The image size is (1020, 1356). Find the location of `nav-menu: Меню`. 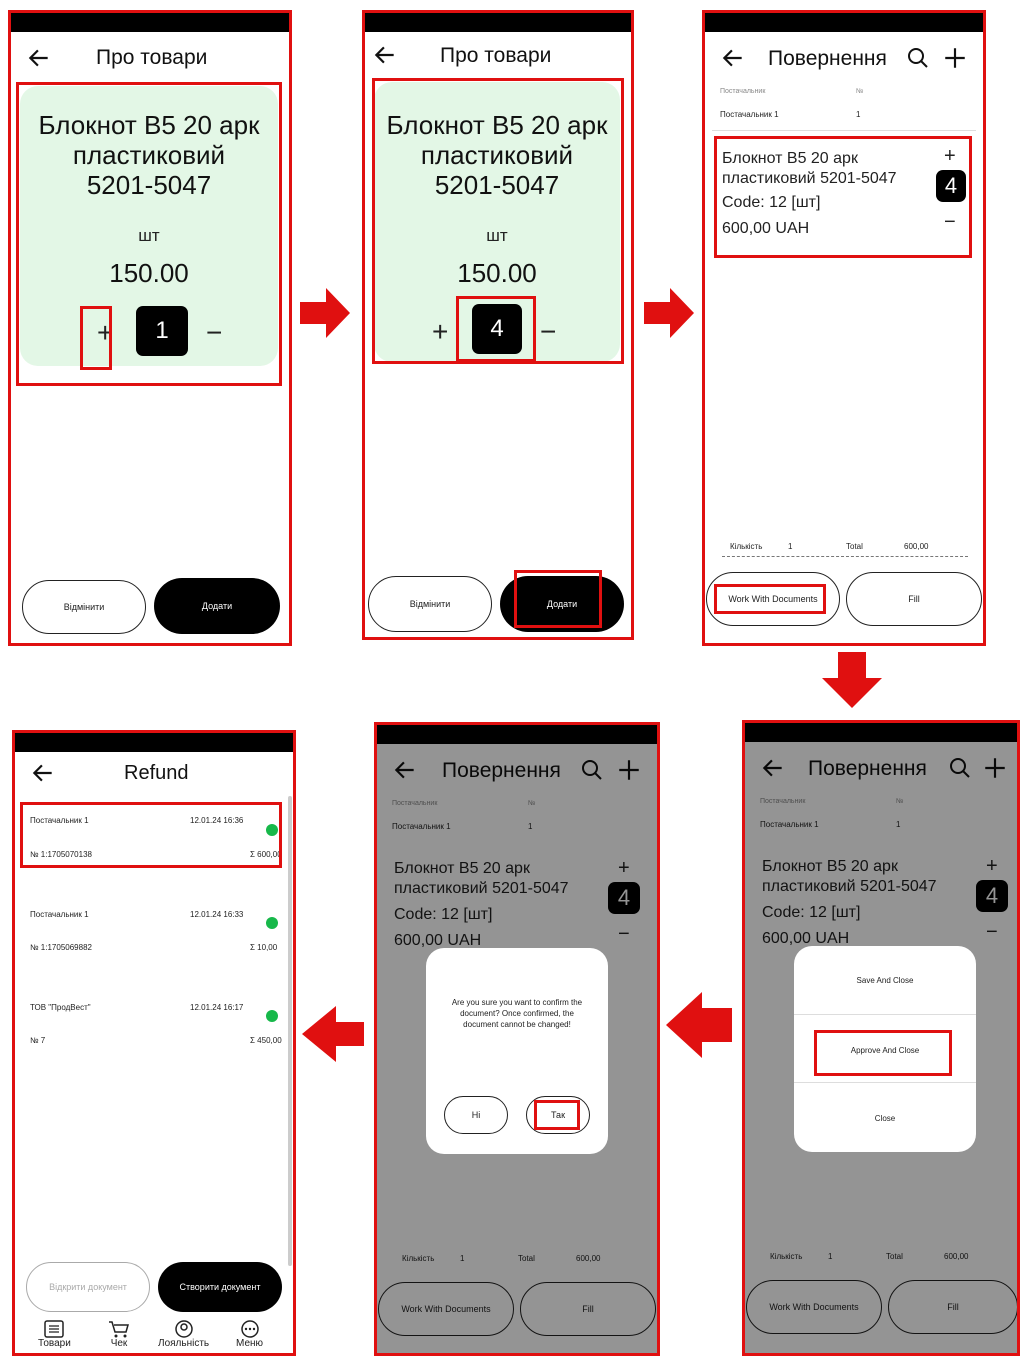

nav-menu: Меню is located at coordinates (249, 1334).